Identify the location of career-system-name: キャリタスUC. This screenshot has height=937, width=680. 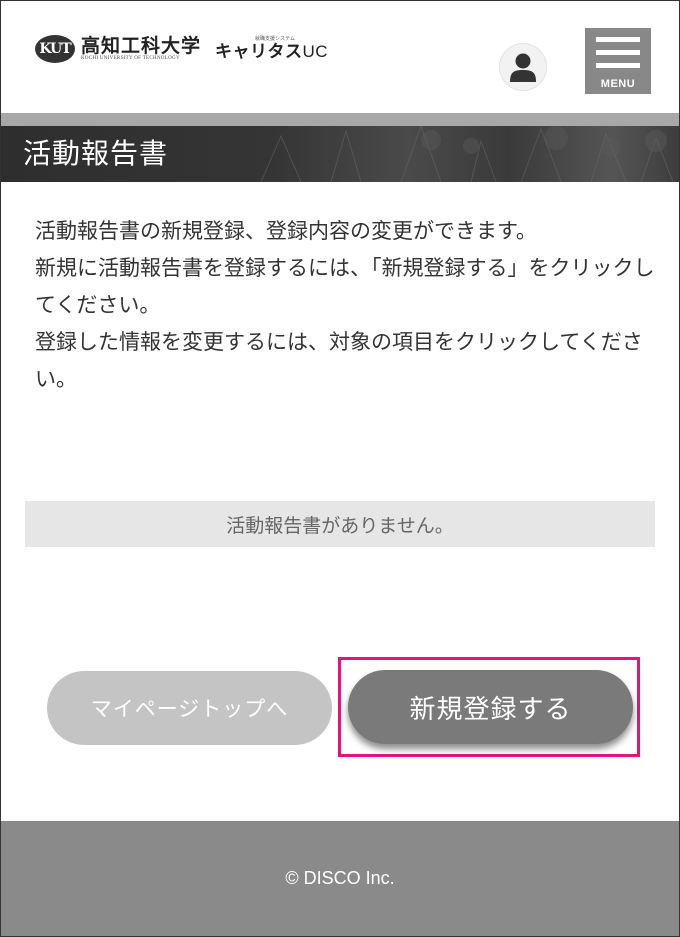
(271, 52).